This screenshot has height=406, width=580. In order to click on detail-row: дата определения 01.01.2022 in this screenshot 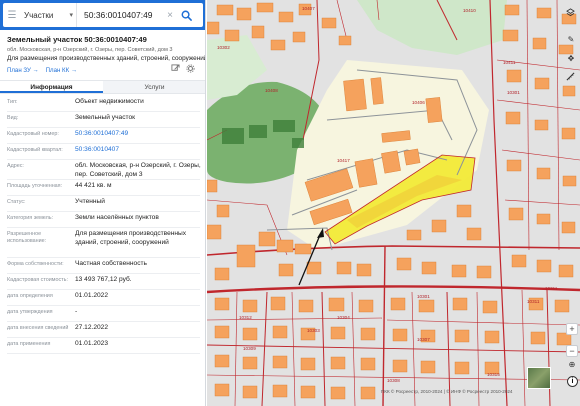, I will do `click(102, 298)`.